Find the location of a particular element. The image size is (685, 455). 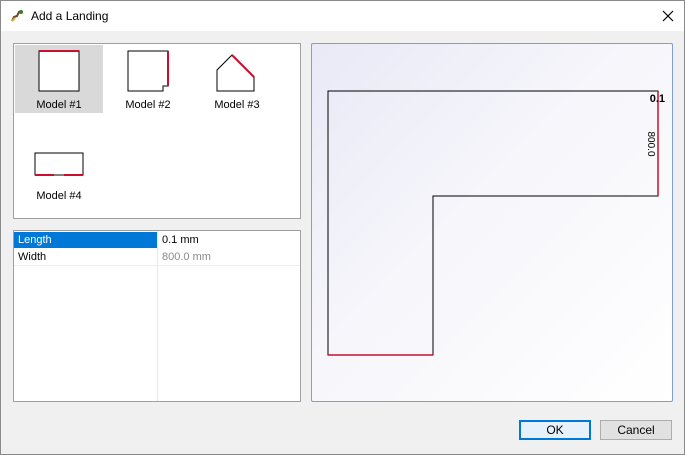

model-item-1: Model #1 is located at coordinates (59, 79).